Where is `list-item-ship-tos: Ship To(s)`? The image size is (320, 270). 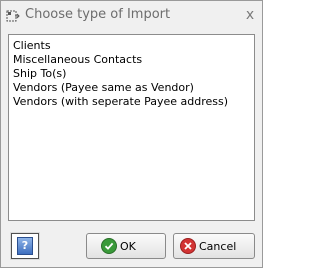 list-item-ship-tos: Ship To(s) is located at coordinates (133, 74).